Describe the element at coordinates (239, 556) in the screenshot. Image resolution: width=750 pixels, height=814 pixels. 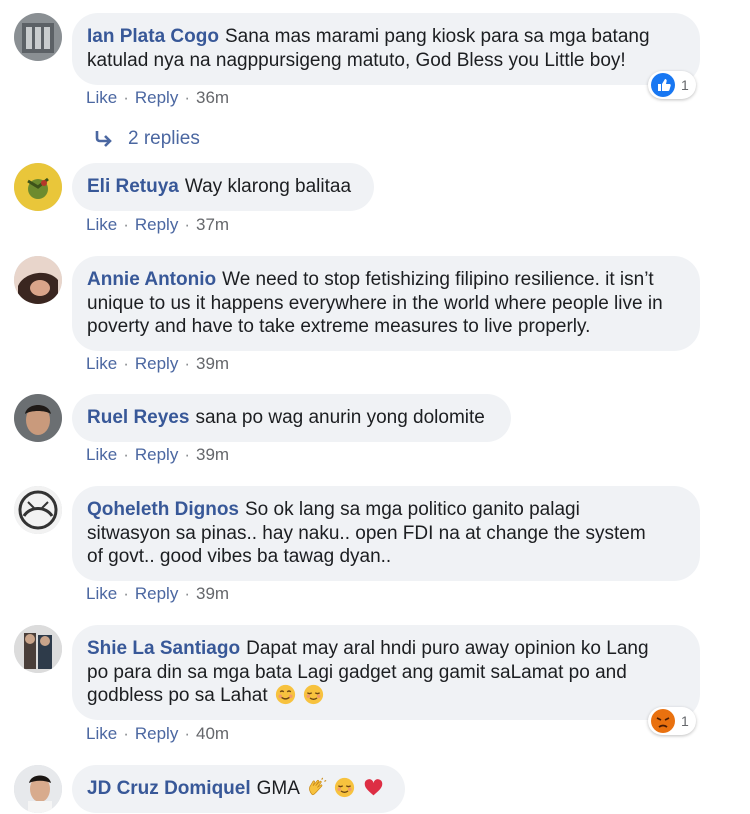
I see `comment-text: of govt.. good vibes ba tawag dyan..` at that location.